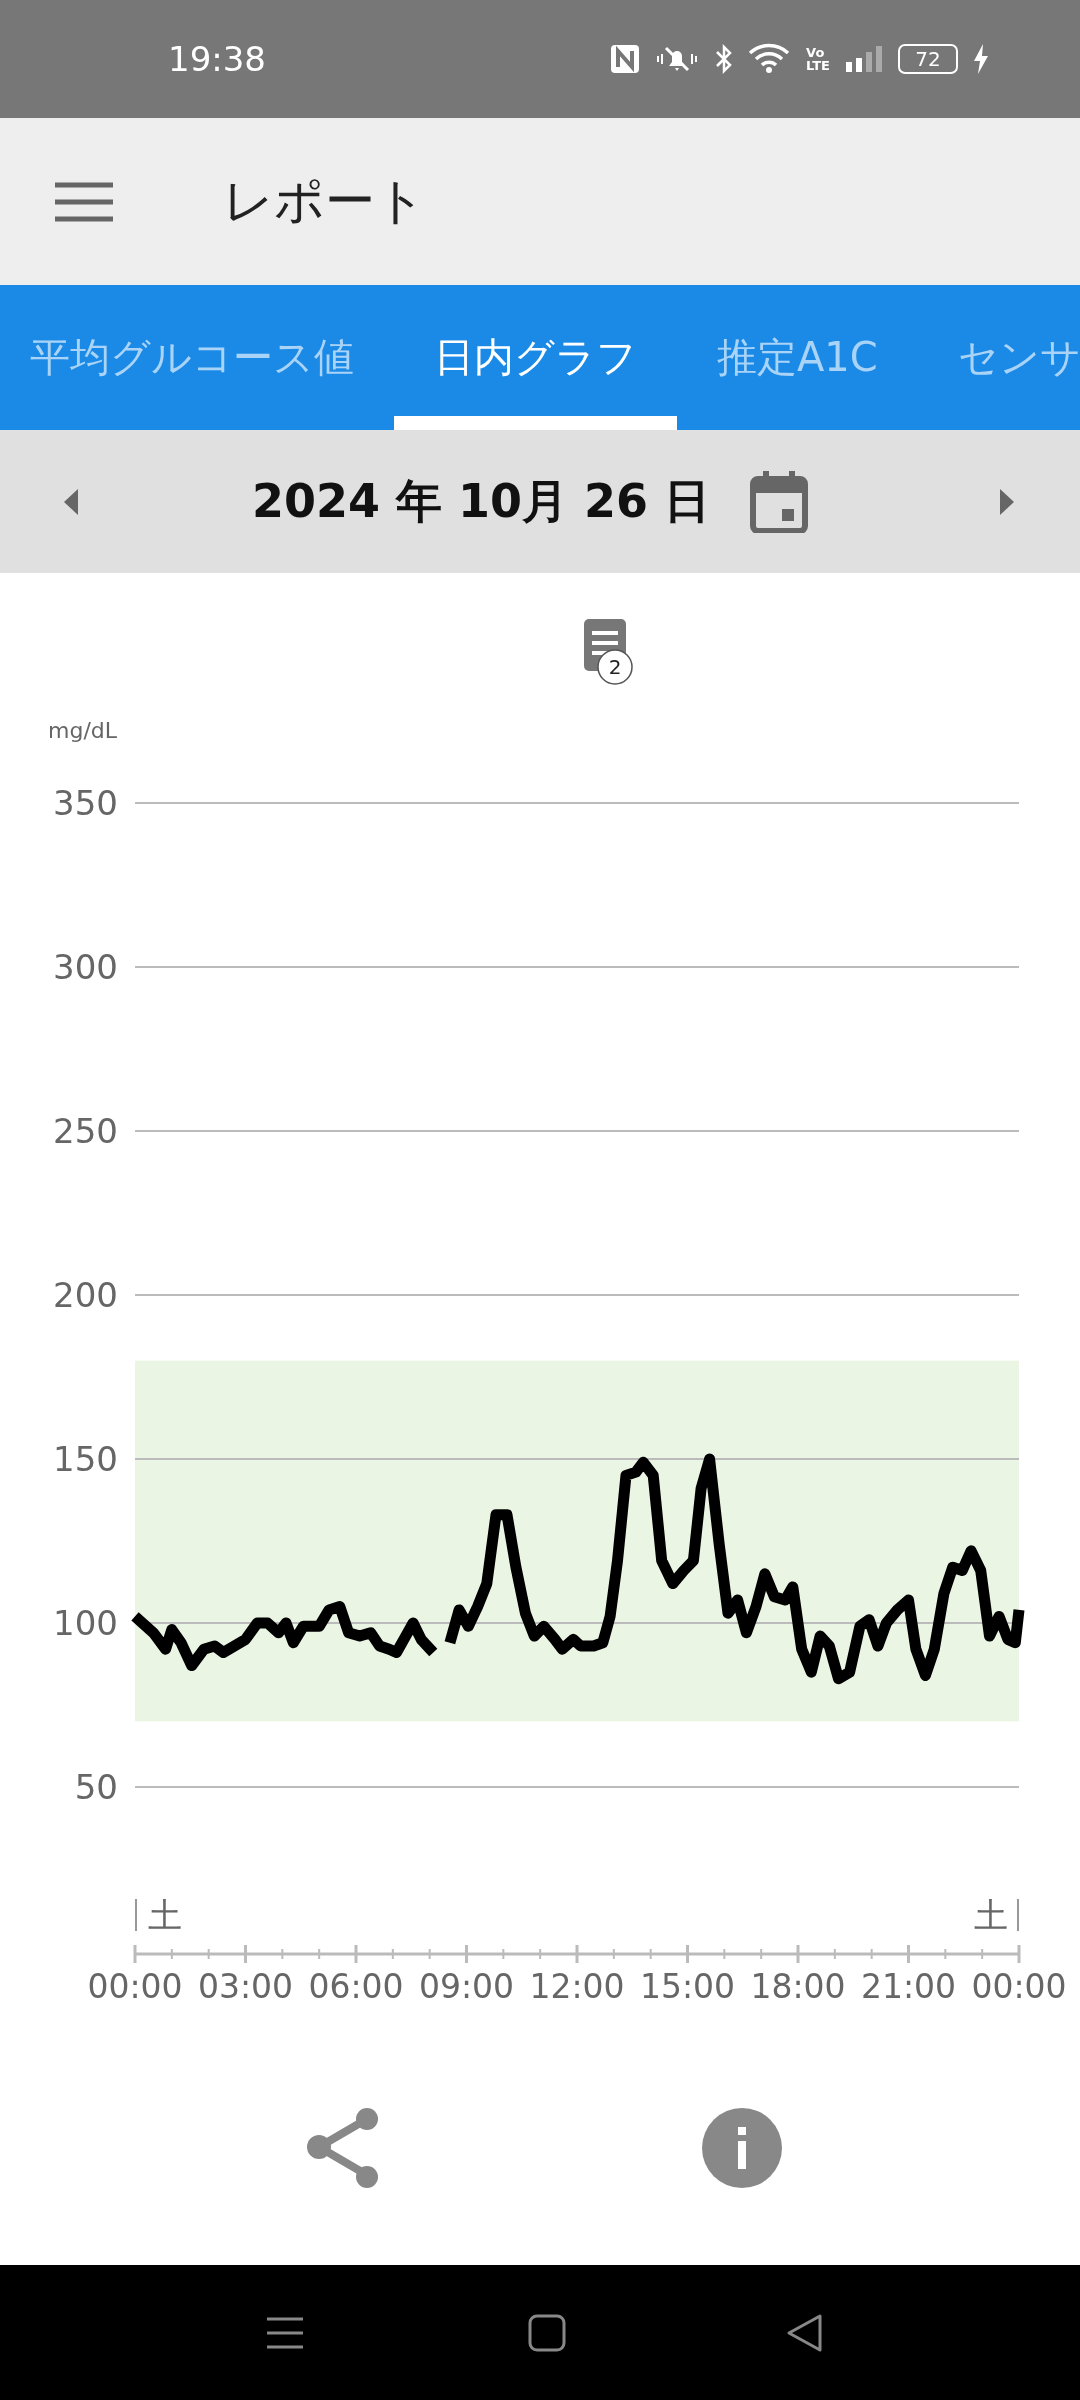 The width and height of the screenshot is (1080, 2400). I want to click on menu-icon, so click(84, 201).